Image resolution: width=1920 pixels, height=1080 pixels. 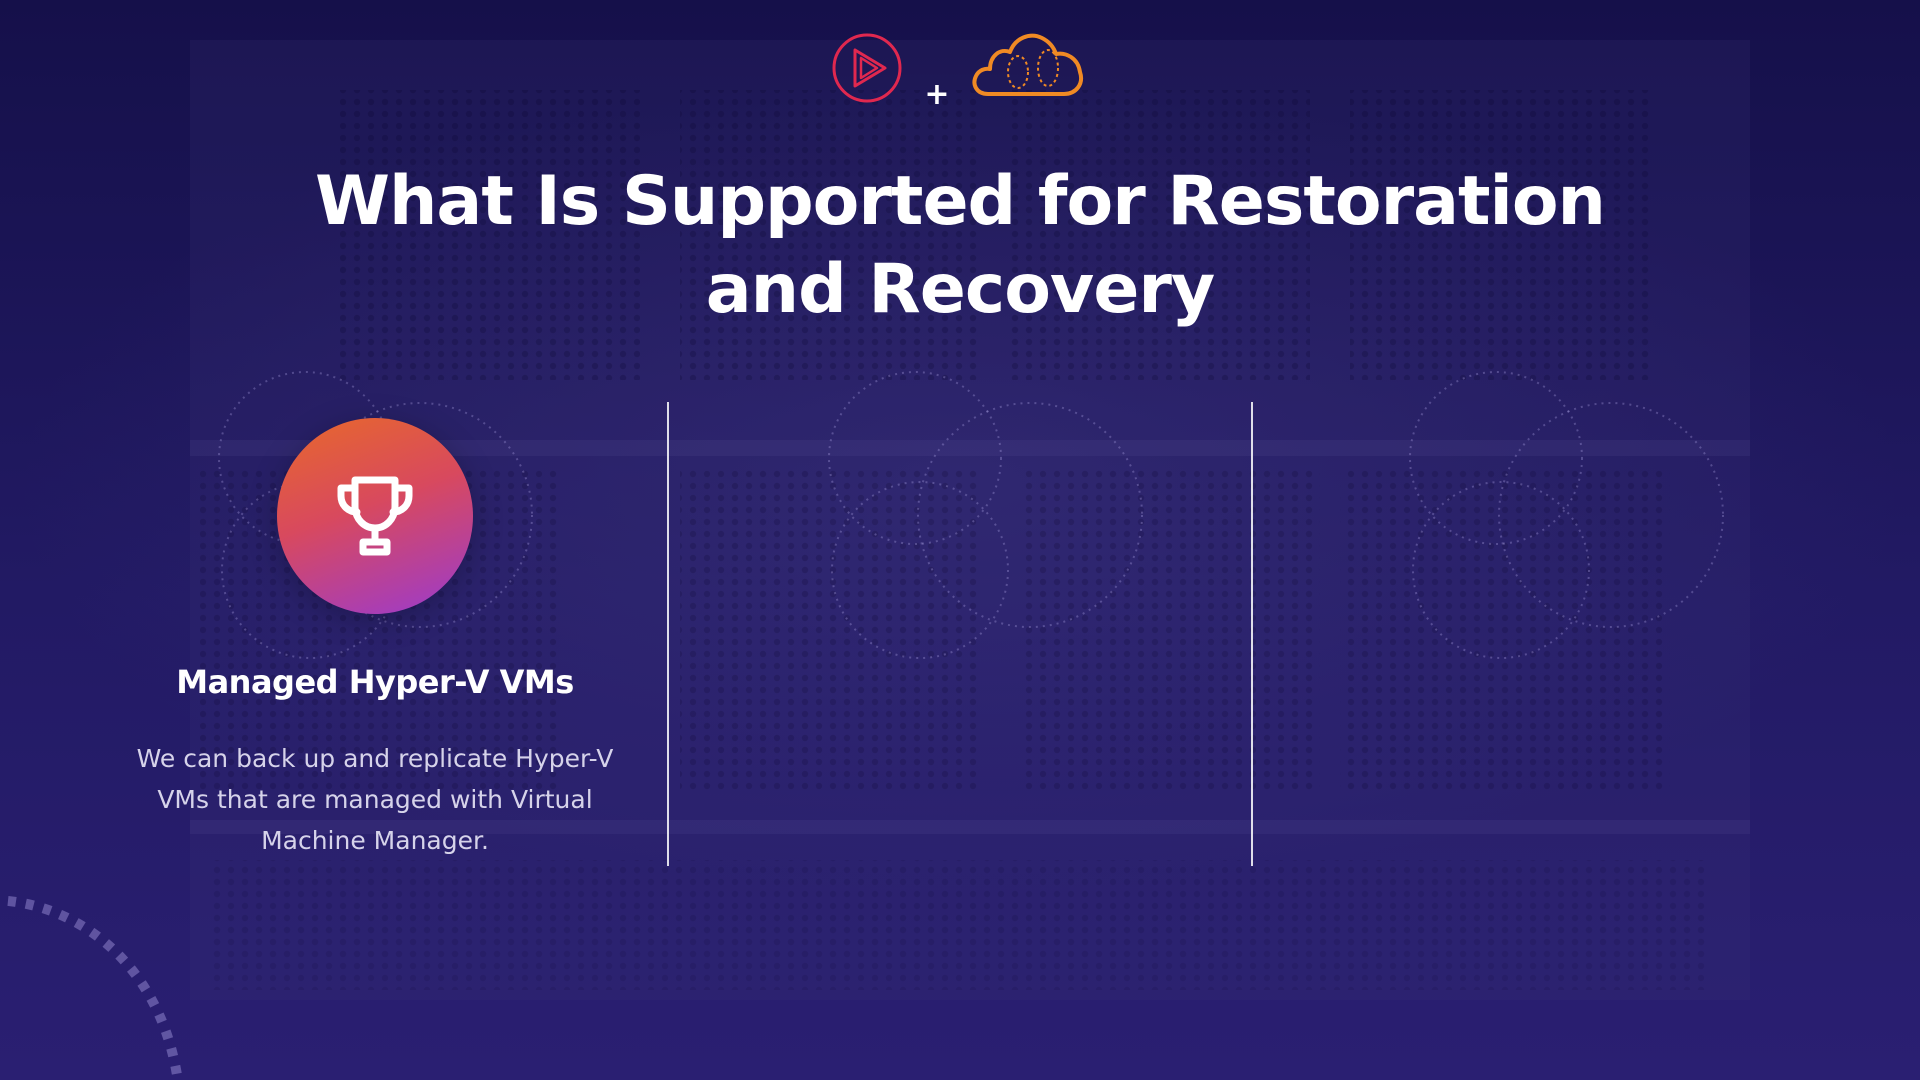 What do you see at coordinates (91, 987) in the screenshot?
I see `dashed-arc-decoration` at bounding box center [91, 987].